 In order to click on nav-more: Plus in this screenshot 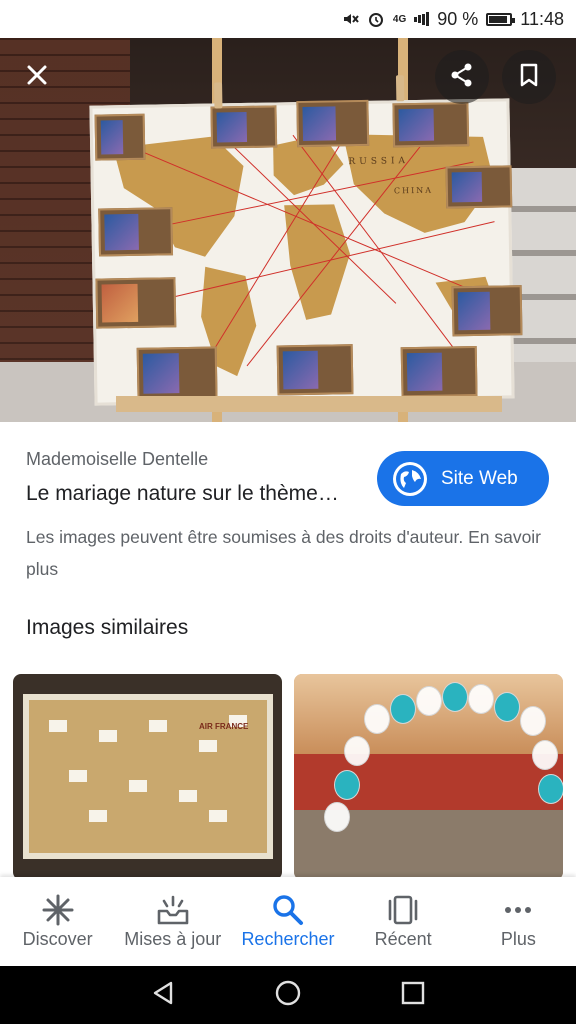, I will do `click(518, 921)`.